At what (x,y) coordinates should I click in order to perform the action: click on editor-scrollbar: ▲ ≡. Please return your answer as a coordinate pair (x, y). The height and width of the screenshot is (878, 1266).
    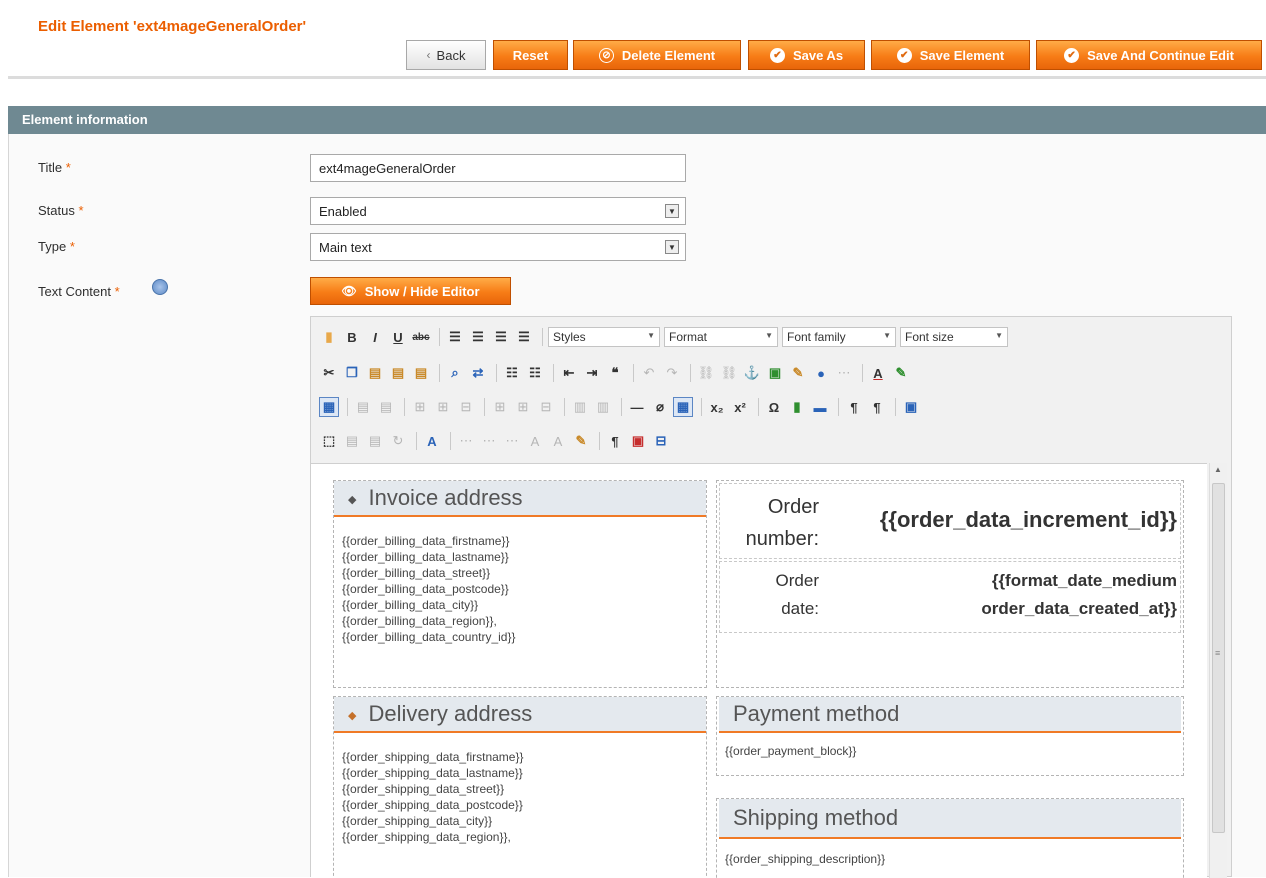
    Looking at the image, I should click on (1218, 670).